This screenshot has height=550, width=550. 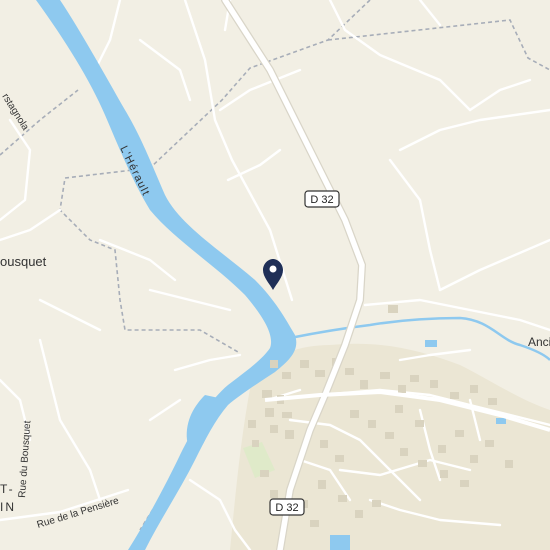 I want to click on shield-label-d32-north: D 32, so click(x=321, y=200).